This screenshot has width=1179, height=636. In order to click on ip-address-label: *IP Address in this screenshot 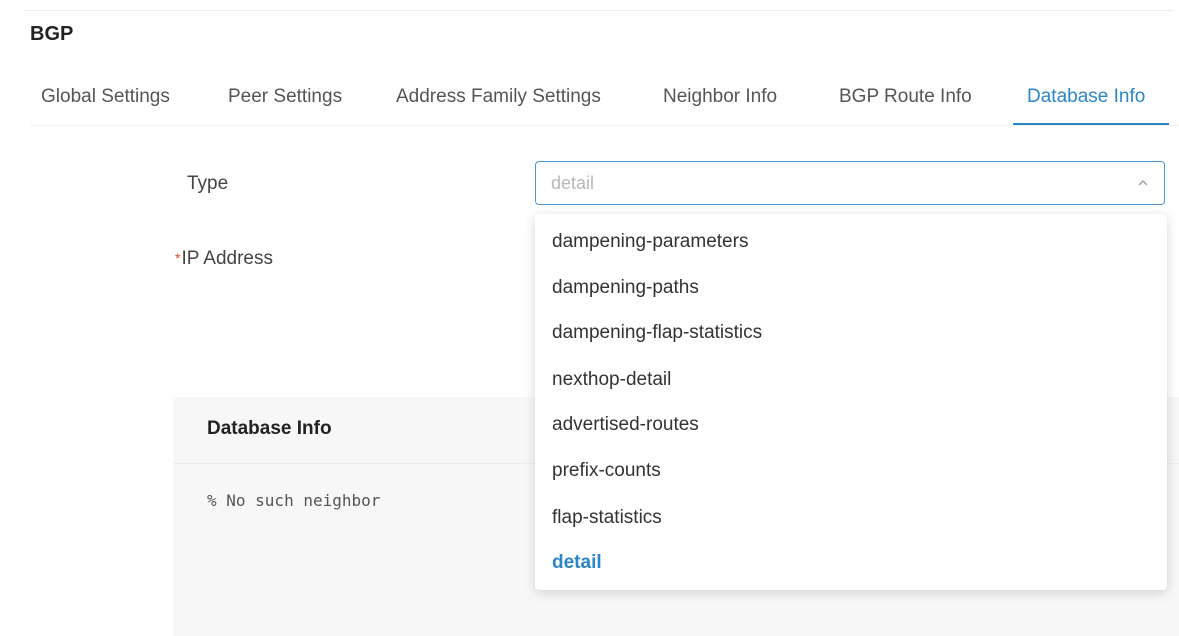, I will do `click(224, 258)`.